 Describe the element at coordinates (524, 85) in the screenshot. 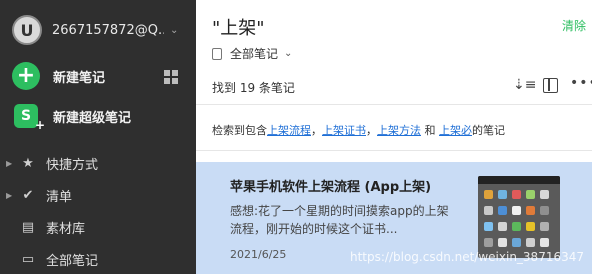

I see `sort-icon: ⇣≡` at that location.